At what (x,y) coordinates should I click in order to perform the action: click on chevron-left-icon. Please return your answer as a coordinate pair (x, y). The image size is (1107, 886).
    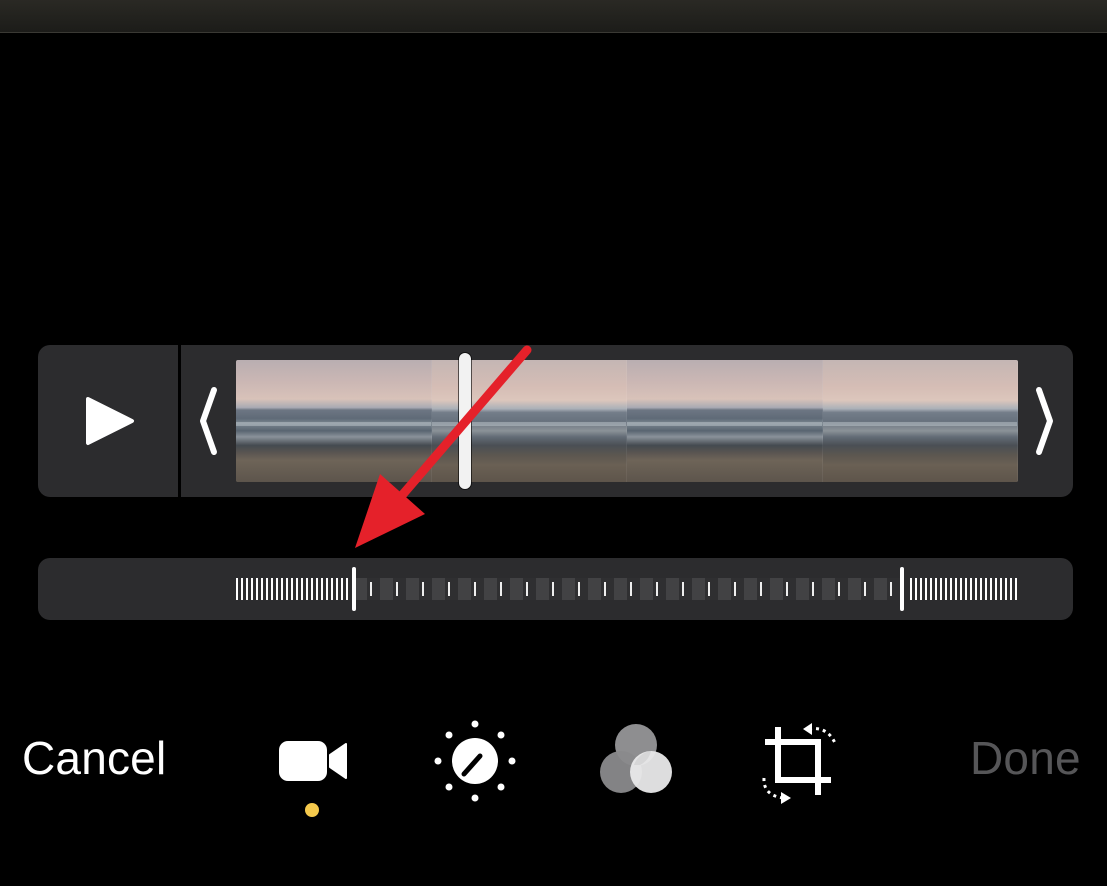
    Looking at the image, I should click on (208, 421).